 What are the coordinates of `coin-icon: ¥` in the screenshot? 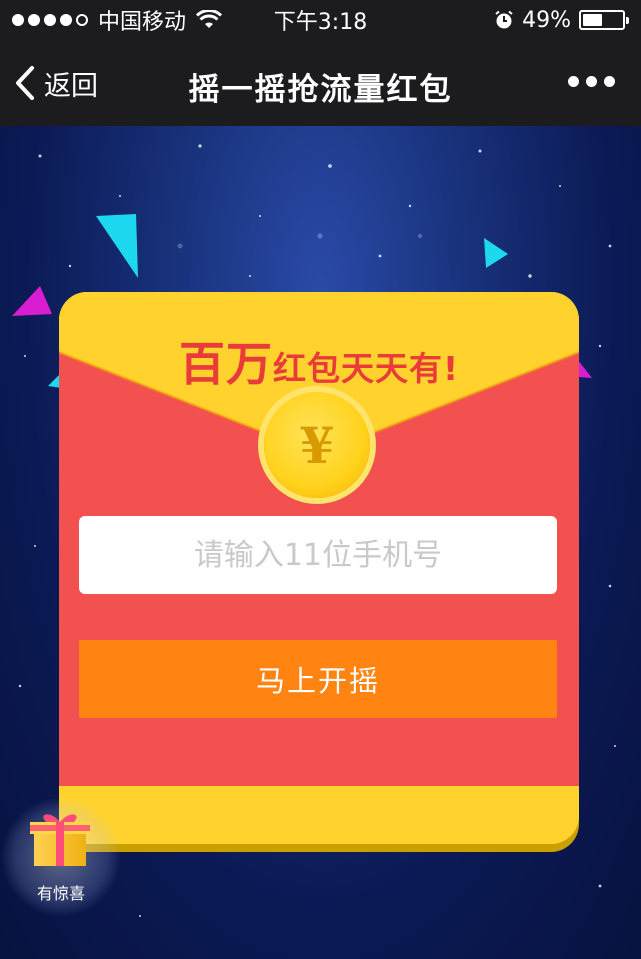 It's located at (317, 445).